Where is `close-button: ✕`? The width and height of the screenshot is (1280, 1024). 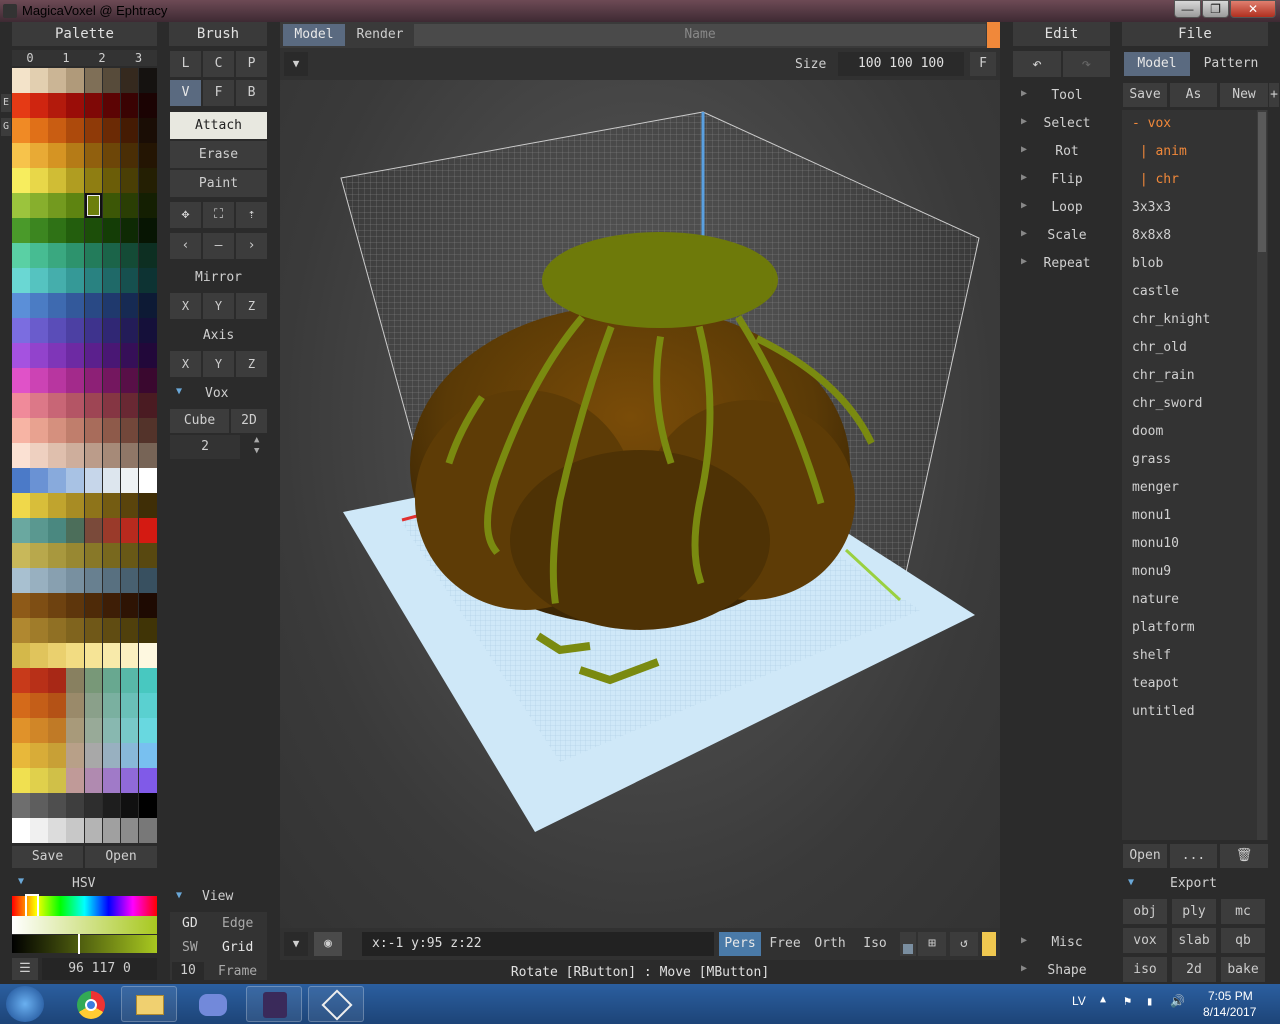 close-button: ✕ is located at coordinates (1253, 9).